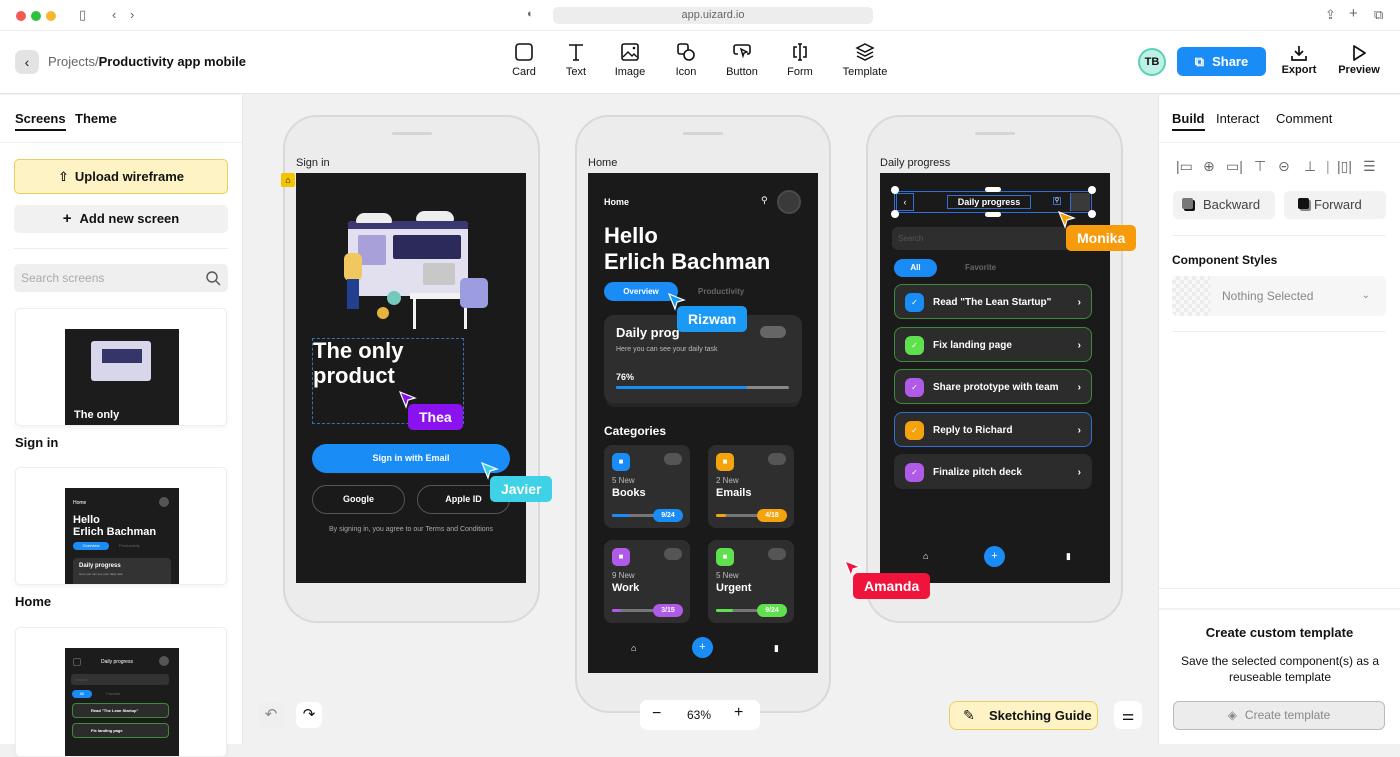 The height and width of the screenshot is (757, 1400). Describe the element at coordinates (96, 118) in the screenshot. I see `tab-theme: Theme` at that location.